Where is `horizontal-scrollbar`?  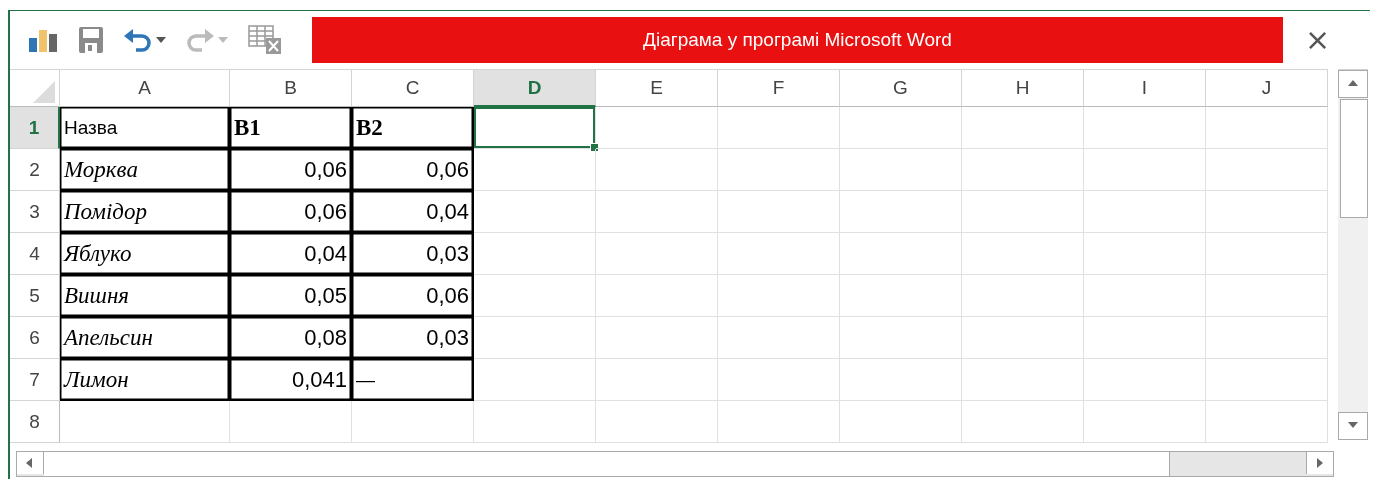 horizontal-scrollbar is located at coordinates (675, 464).